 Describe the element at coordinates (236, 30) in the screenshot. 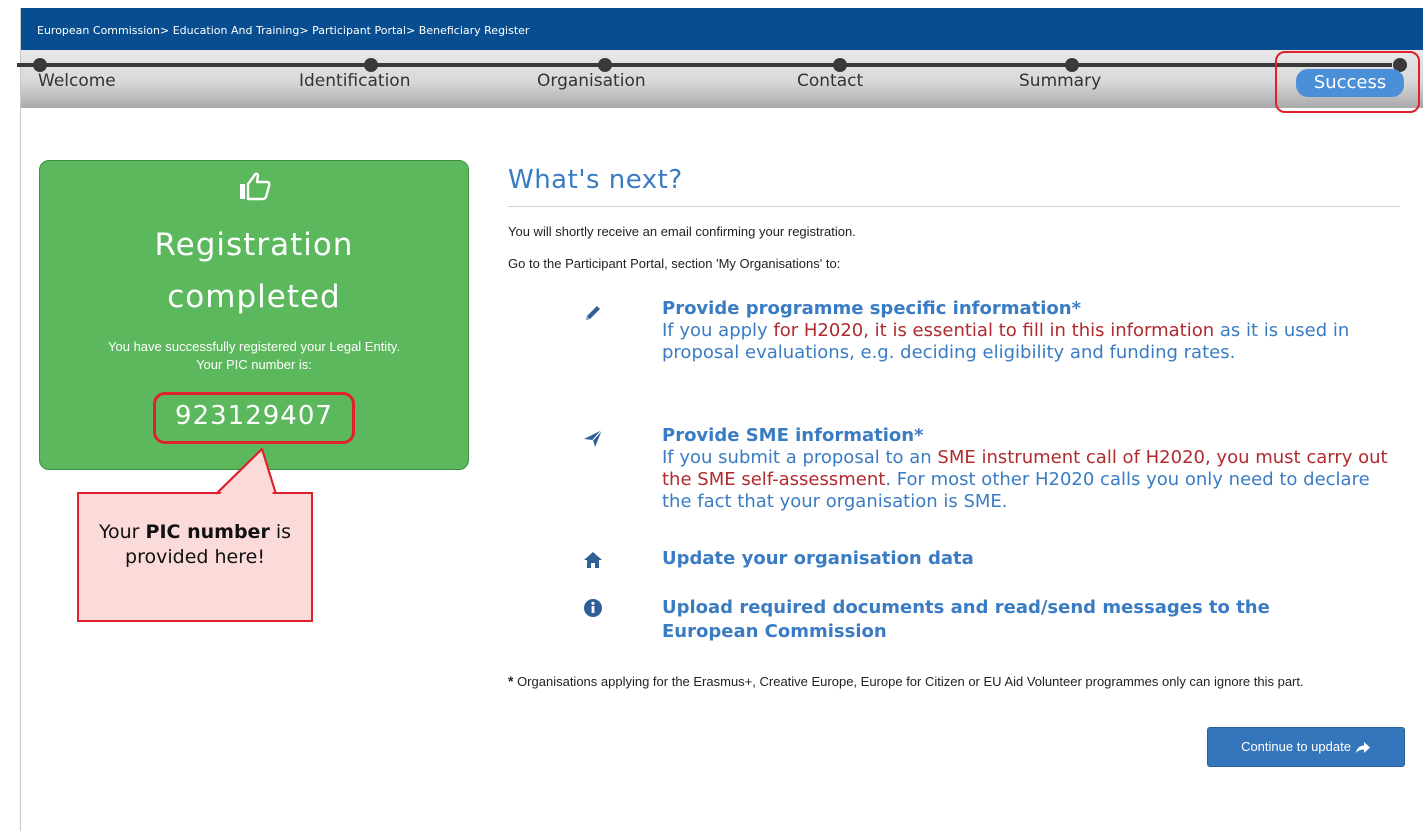

I see `breadcrumb-item-education: Education And Training` at that location.